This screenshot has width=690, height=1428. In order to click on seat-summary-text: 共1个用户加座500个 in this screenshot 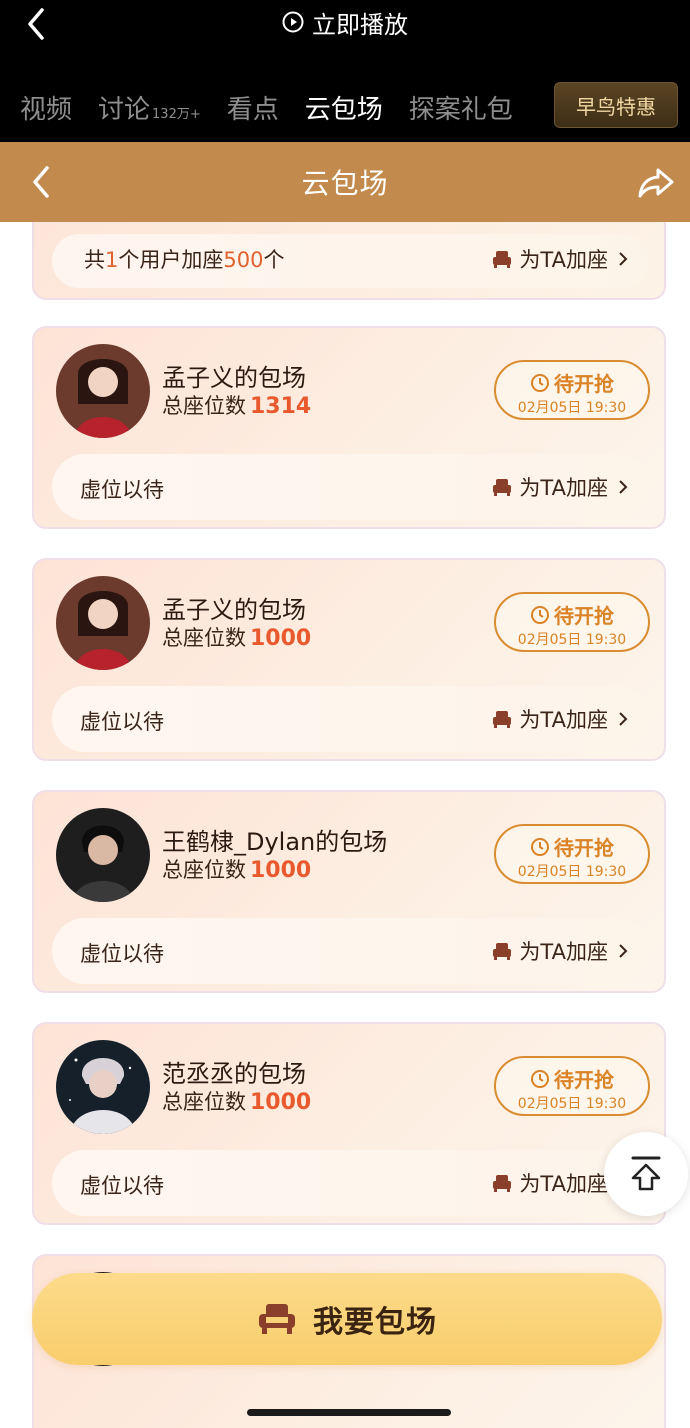, I will do `click(184, 259)`.